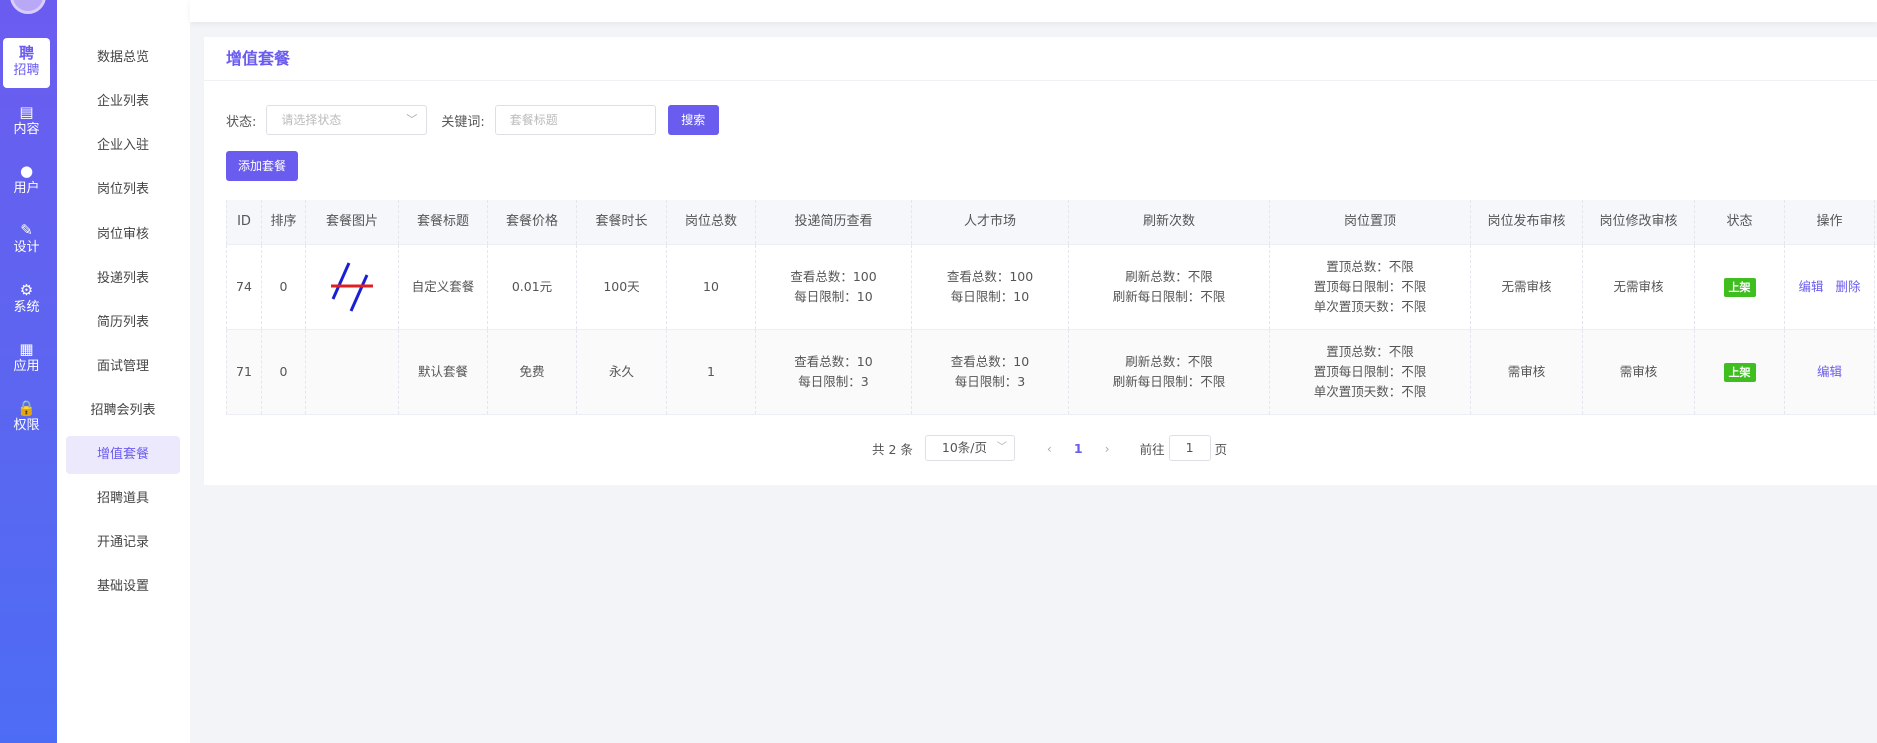  I want to click on next-page-icon: ›, so click(1107, 448).